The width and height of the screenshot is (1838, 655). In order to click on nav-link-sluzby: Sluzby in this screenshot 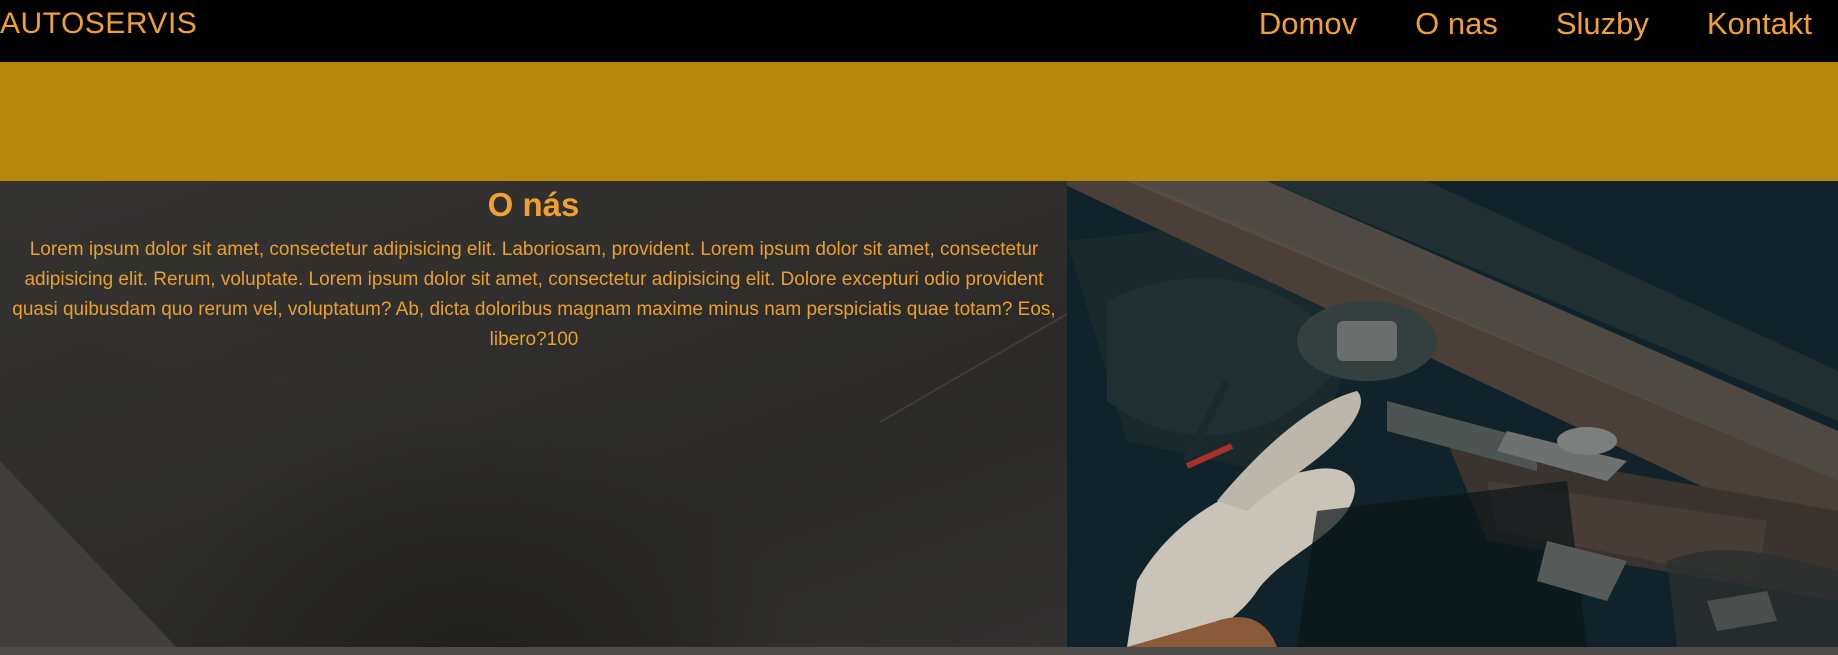, I will do `click(1602, 24)`.